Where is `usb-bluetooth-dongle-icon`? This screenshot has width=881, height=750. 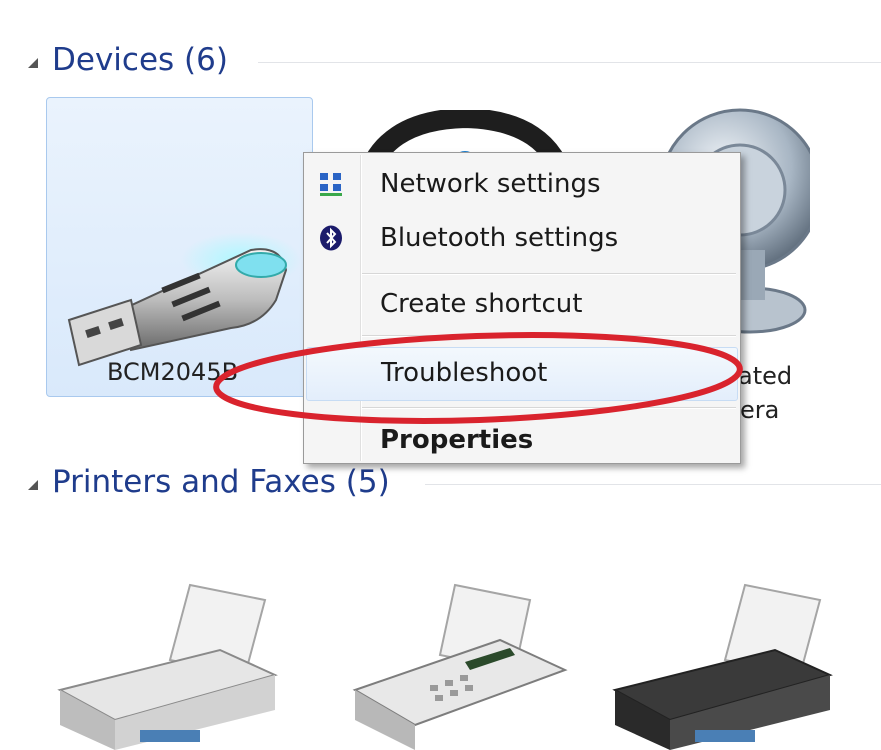
usb-bluetooth-dongle-icon is located at coordinates (184, 299).